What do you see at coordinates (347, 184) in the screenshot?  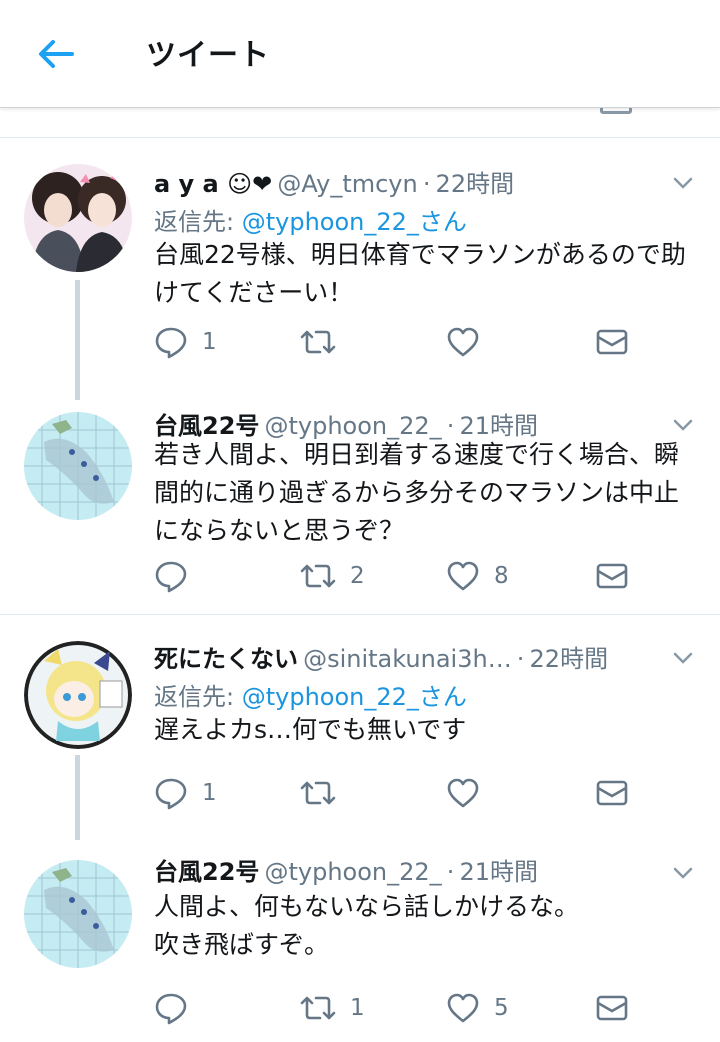 I see `user-handle: @Ay_tmcyn` at bounding box center [347, 184].